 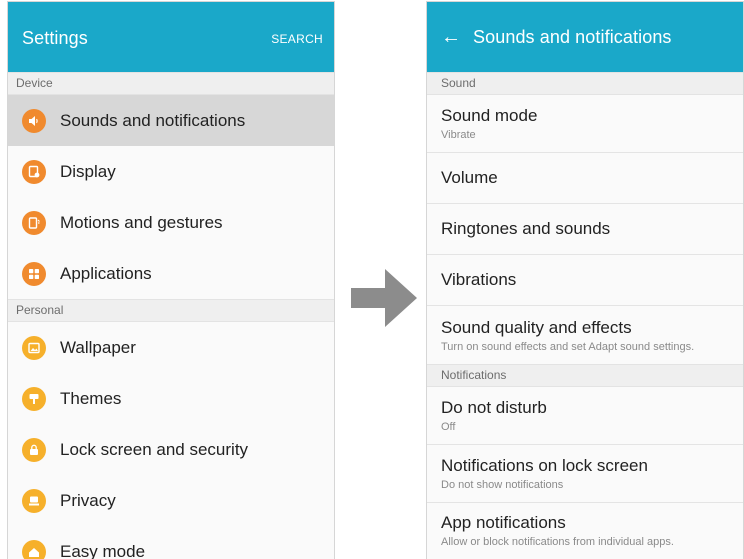 I want to click on back-arrow-icon: ←, so click(x=451, y=37).